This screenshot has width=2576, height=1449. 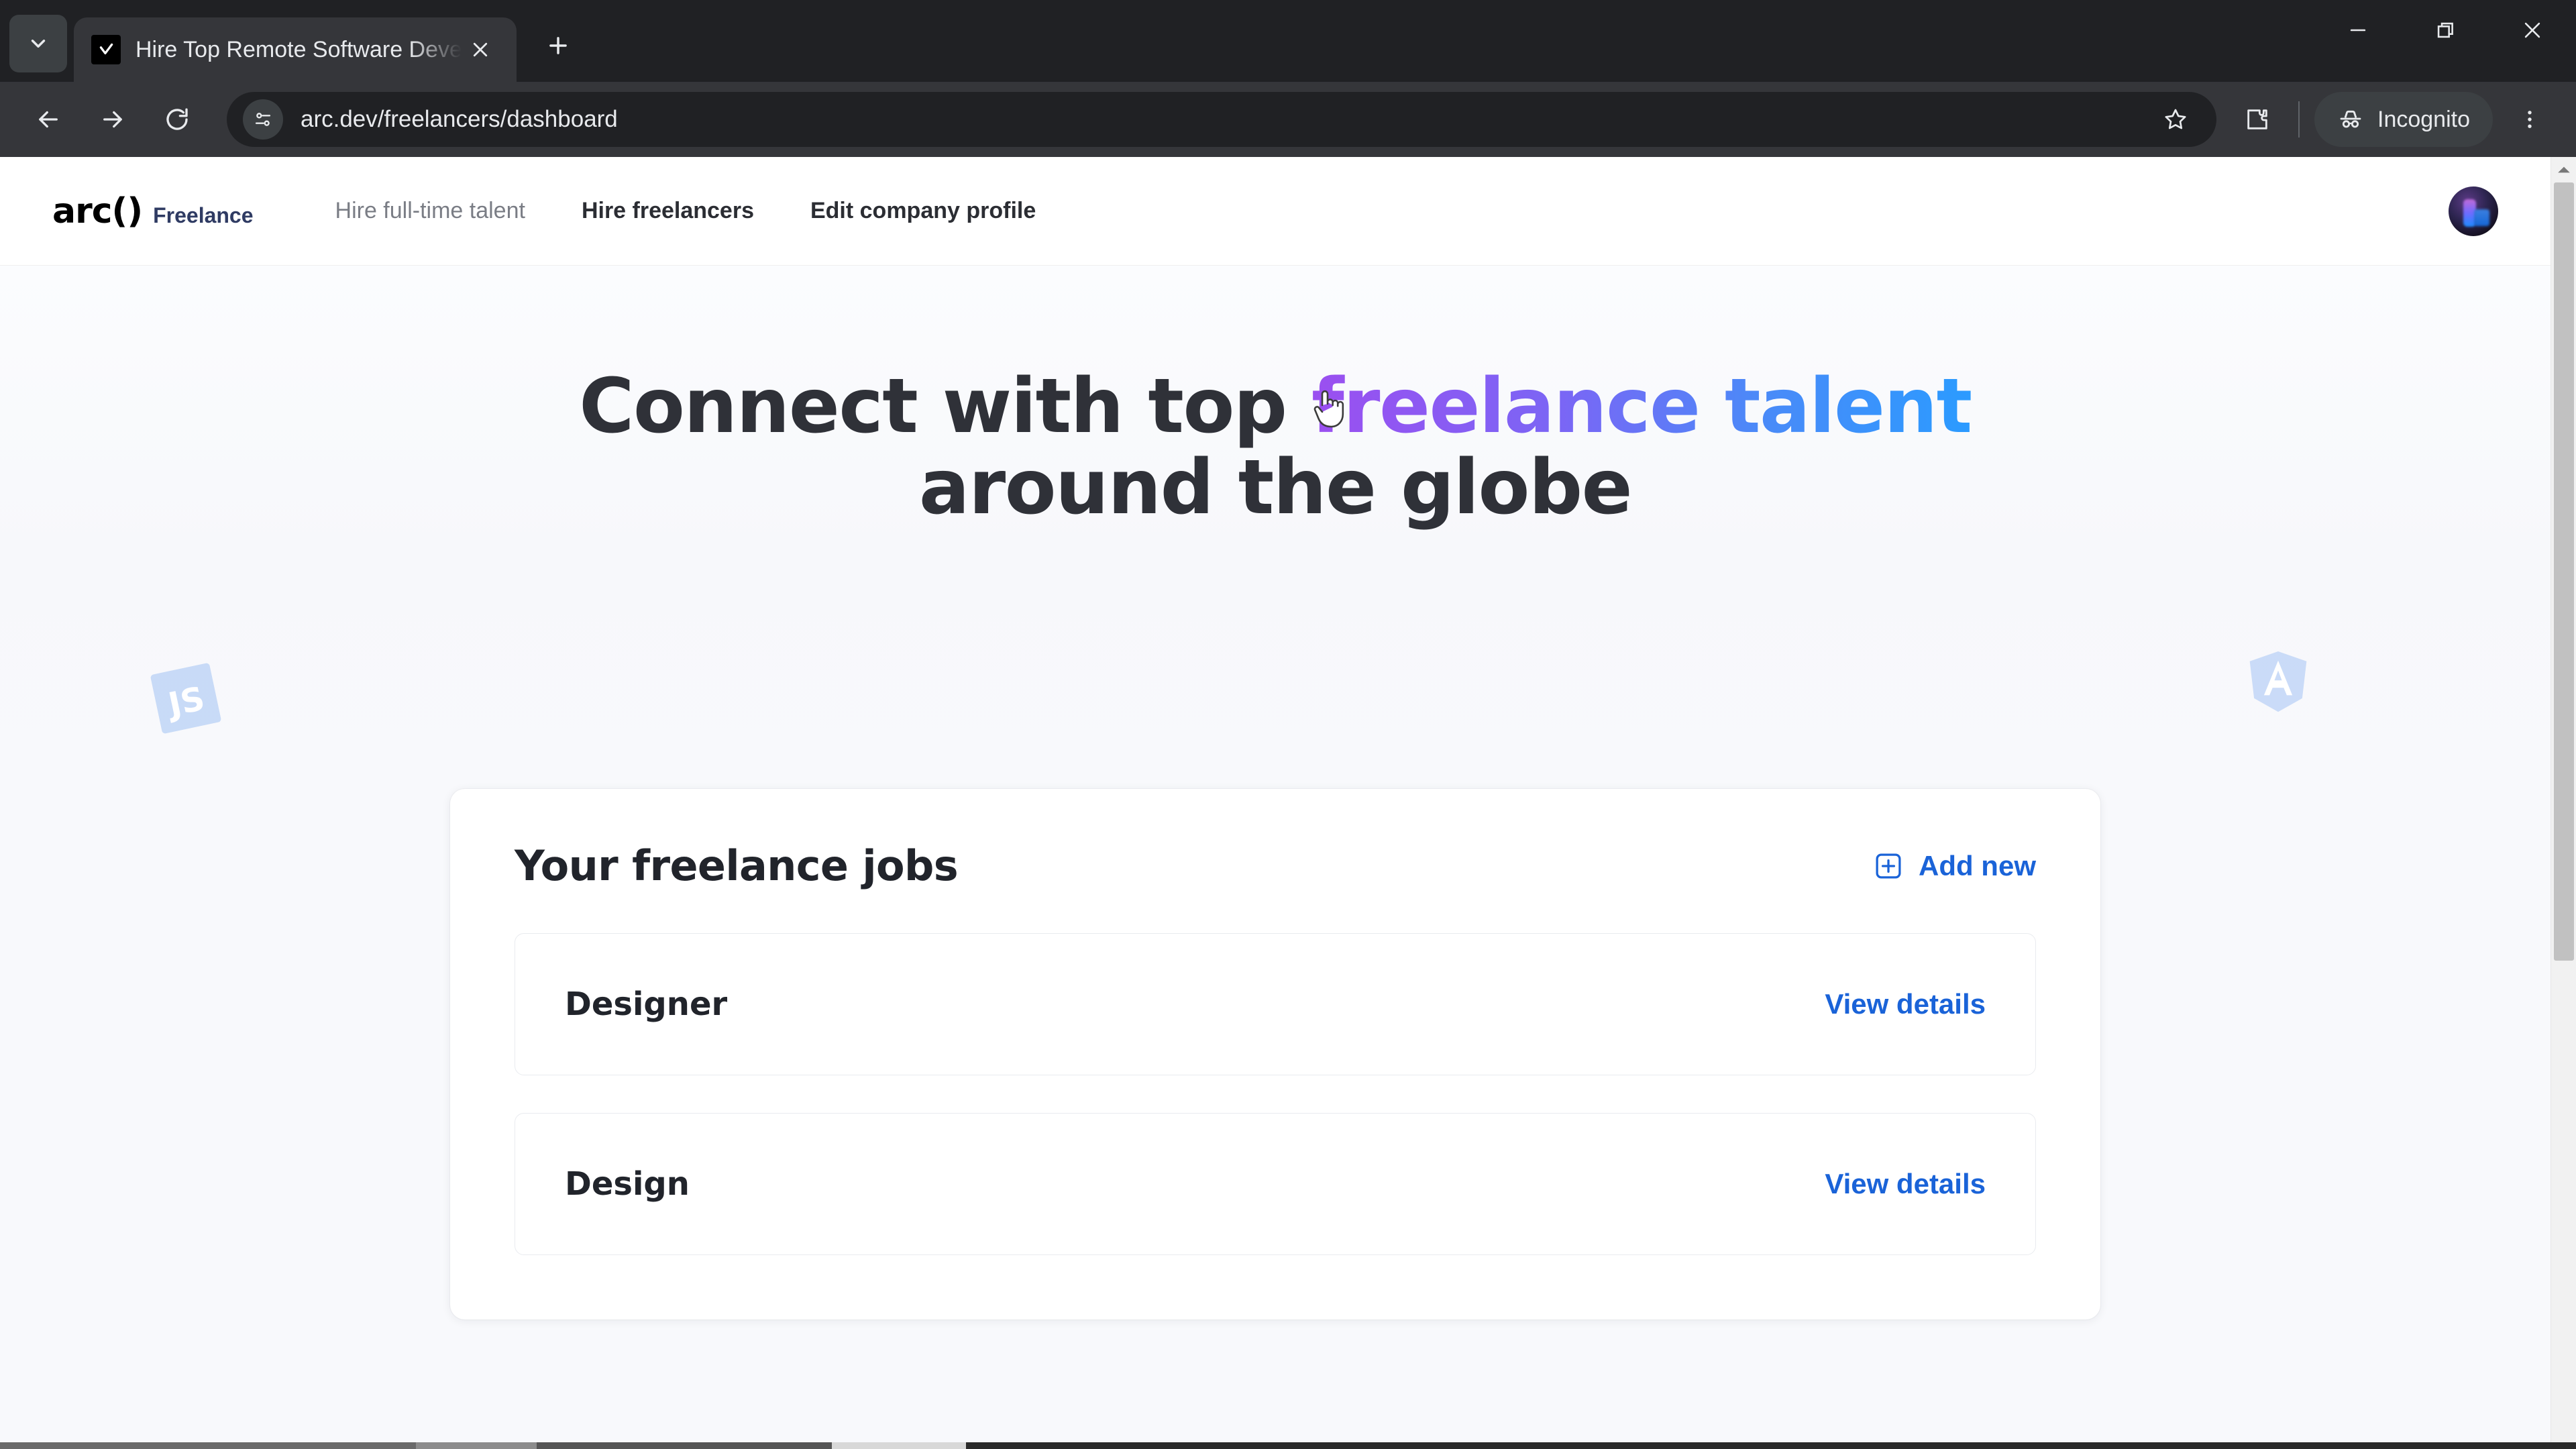 I want to click on job-title: Designer, so click(x=646, y=1004).